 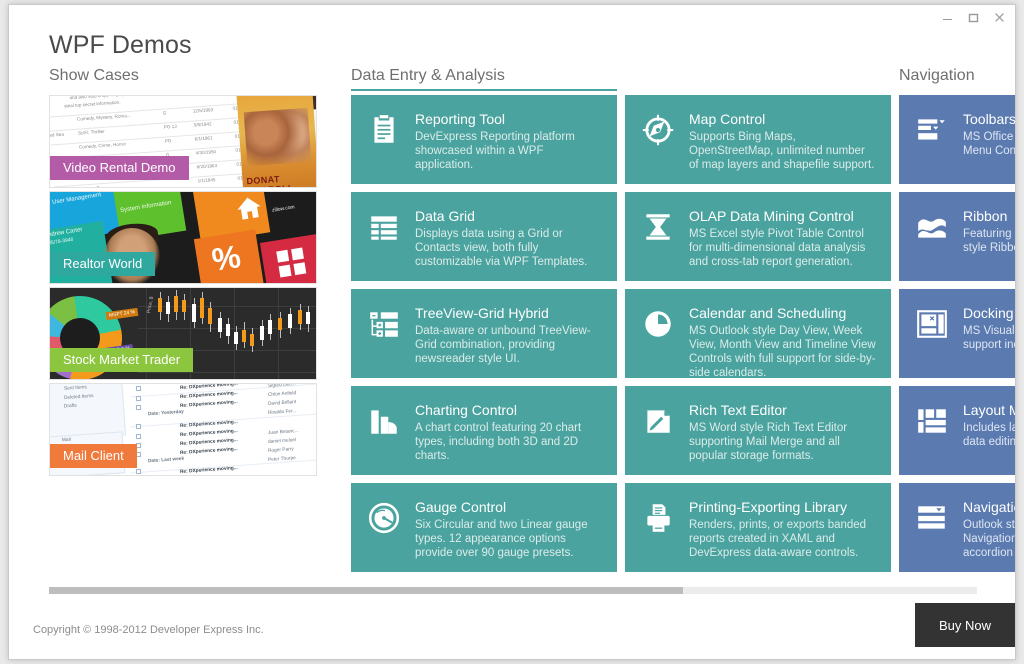 I want to click on poster-names: DONAT CARROLL, so click(x=270, y=180).